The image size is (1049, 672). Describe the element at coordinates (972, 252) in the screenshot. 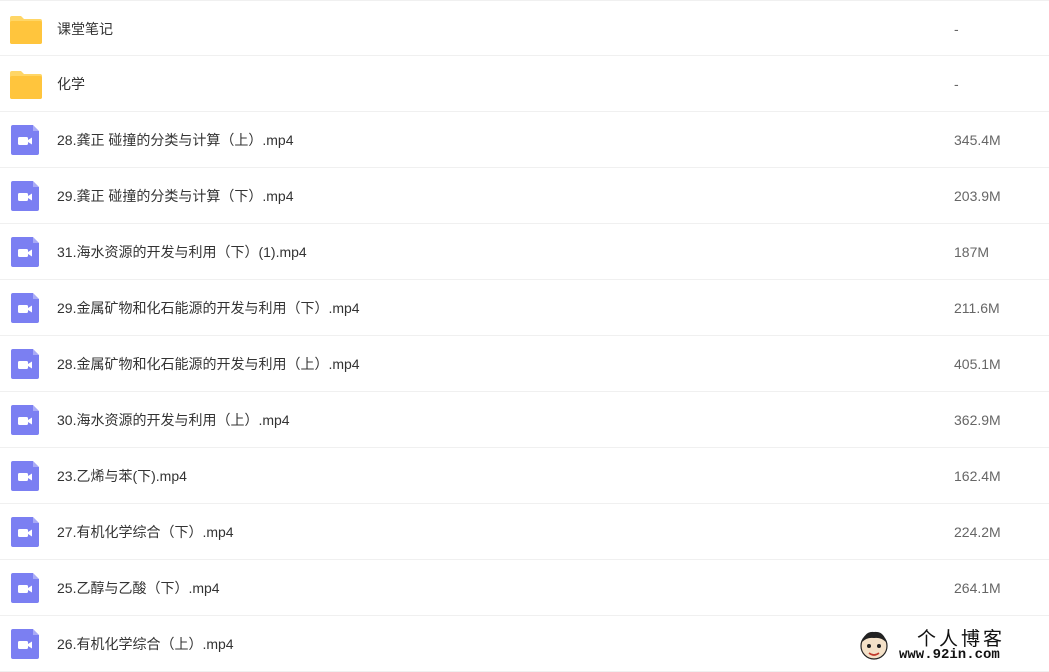

I see `file-size: 187M` at that location.